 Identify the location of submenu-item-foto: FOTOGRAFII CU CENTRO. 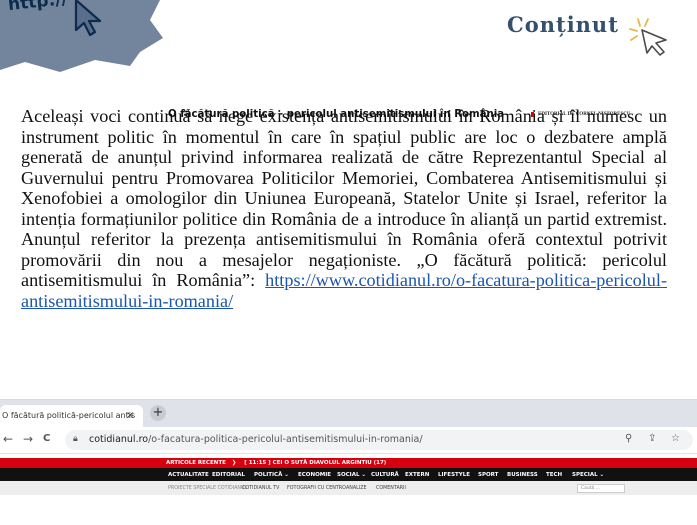
(316, 488).